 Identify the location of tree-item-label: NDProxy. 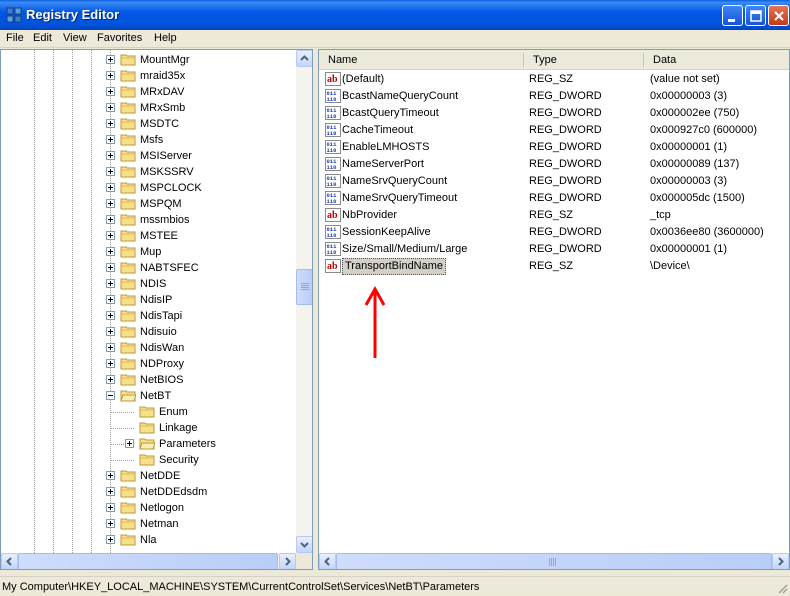
(162, 364).